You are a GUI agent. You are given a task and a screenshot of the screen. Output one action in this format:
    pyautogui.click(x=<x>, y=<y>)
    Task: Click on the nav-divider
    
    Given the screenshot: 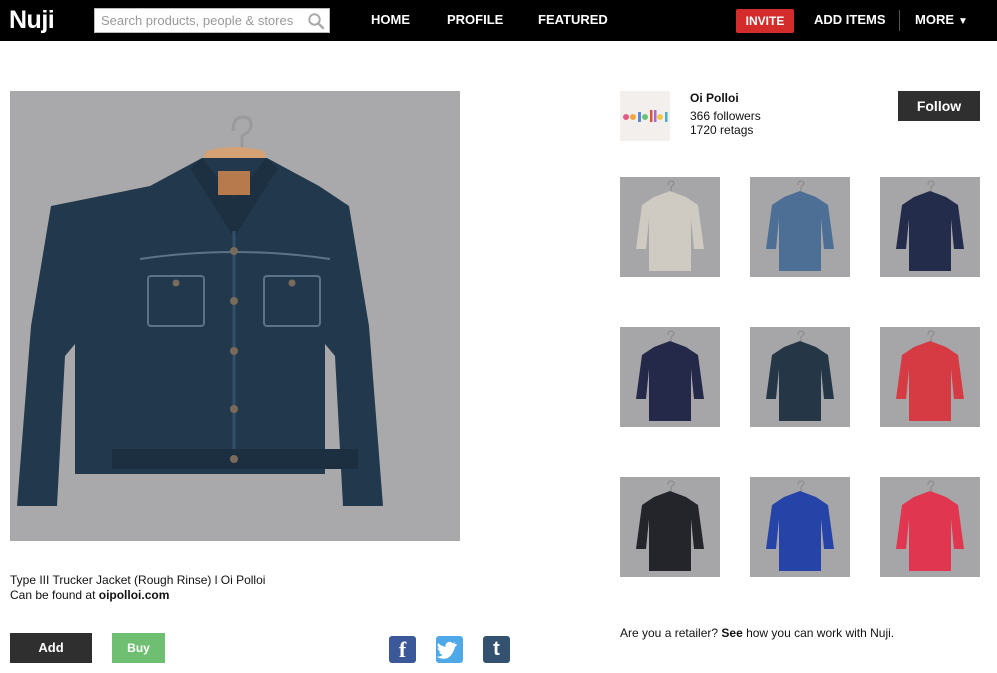 What is the action you would take?
    pyautogui.click(x=899, y=20)
    